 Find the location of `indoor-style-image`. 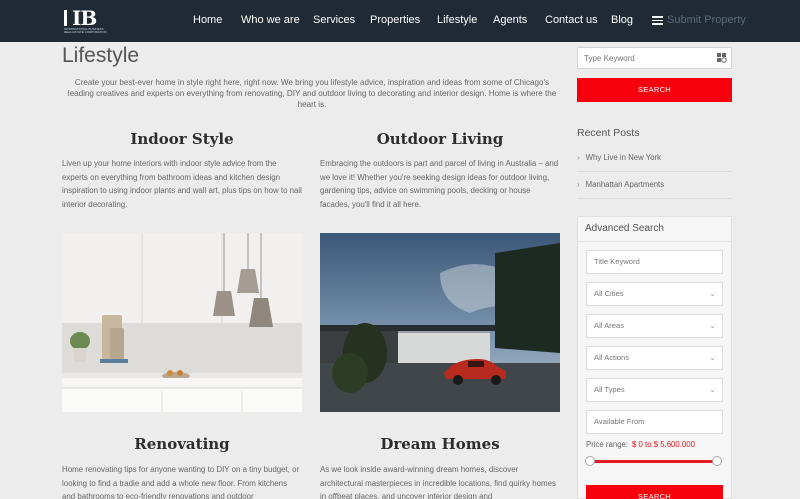

indoor-style-image is located at coordinates (182, 322).